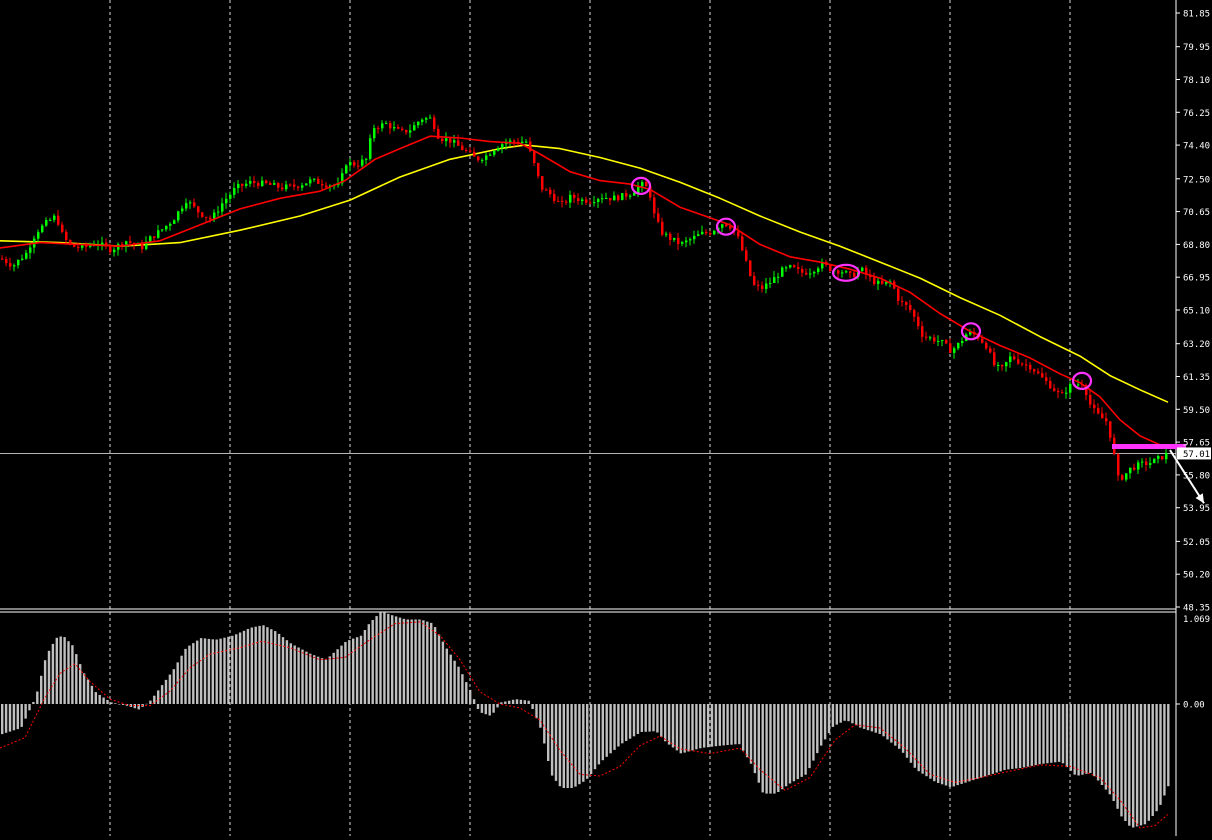  What do you see at coordinates (1196, 81) in the screenshot?
I see `price-tick-label: 78.10` at bounding box center [1196, 81].